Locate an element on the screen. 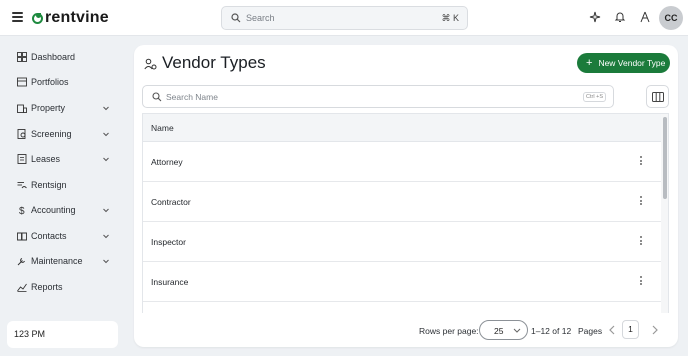  sidebar-item-label: Dashboard is located at coordinates (53, 57).